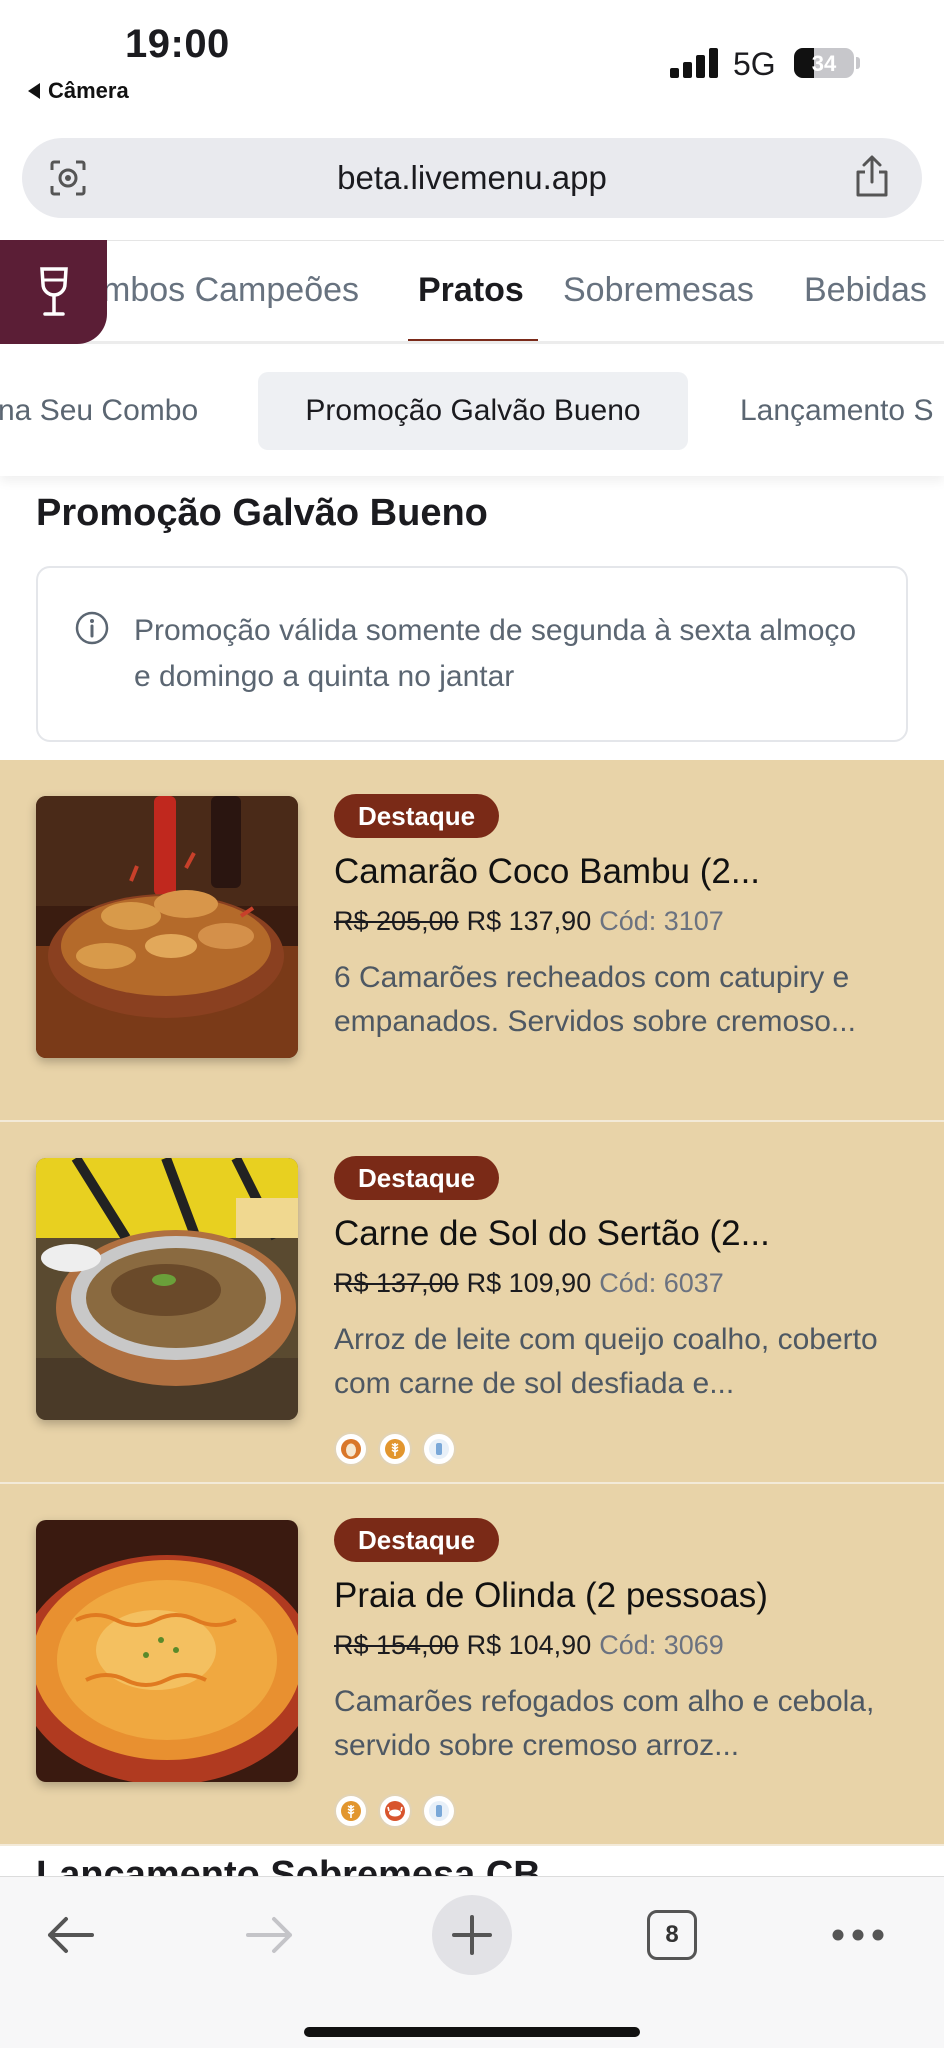 Image resolution: width=944 pixels, height=2048 pixels. I want to click on crab-icon, so click(395, 1811).